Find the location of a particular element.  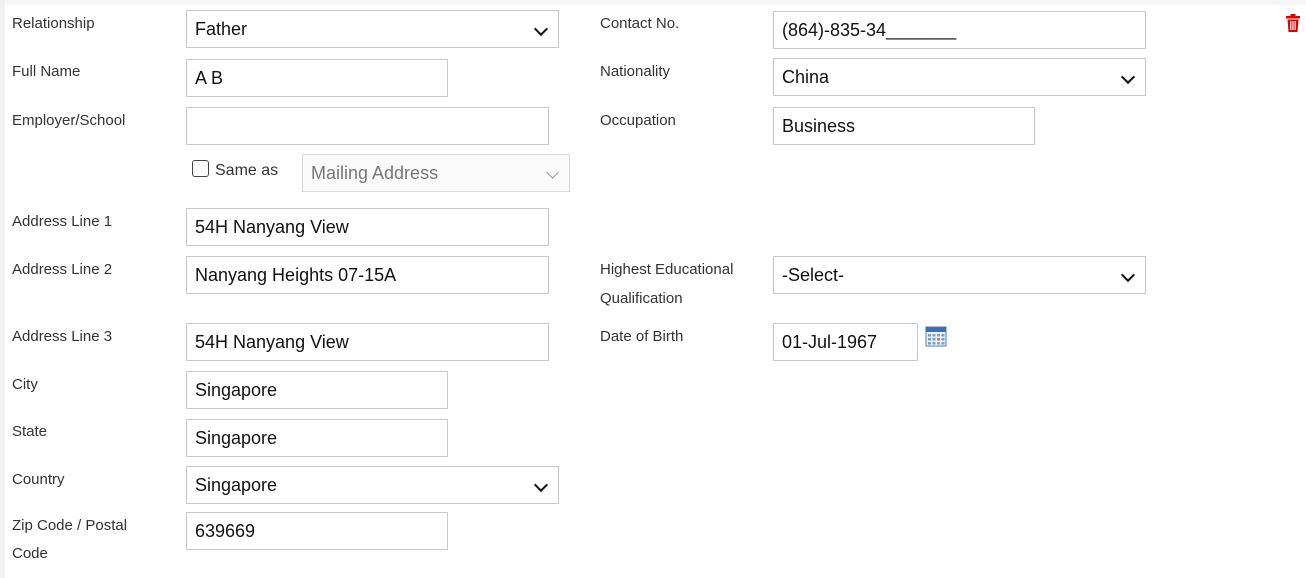

address-line-2-label: Address Line 2 is located at coordinates (62, 269).